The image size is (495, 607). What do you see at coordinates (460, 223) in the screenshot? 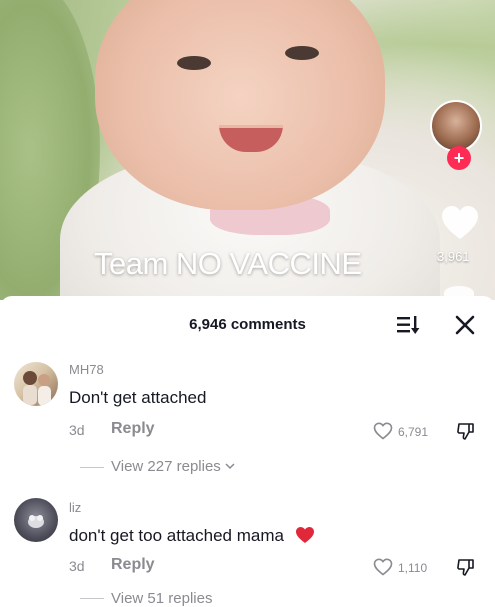
I see `like-heart-icon` at bounding box center [460, 223].